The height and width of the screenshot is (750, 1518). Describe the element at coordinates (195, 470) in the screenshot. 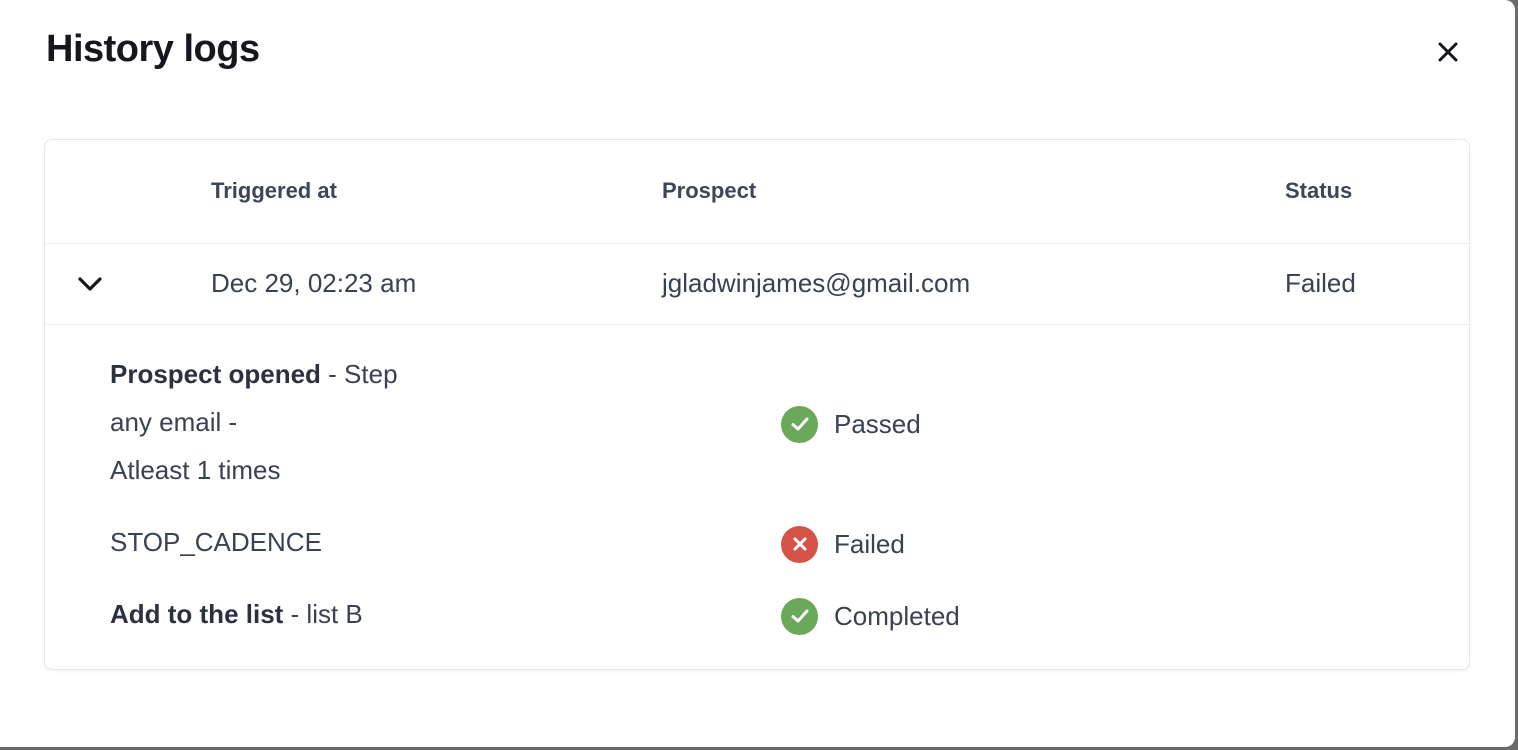

I see `detail-trigger-line3: Atleast 1 times` at that location.